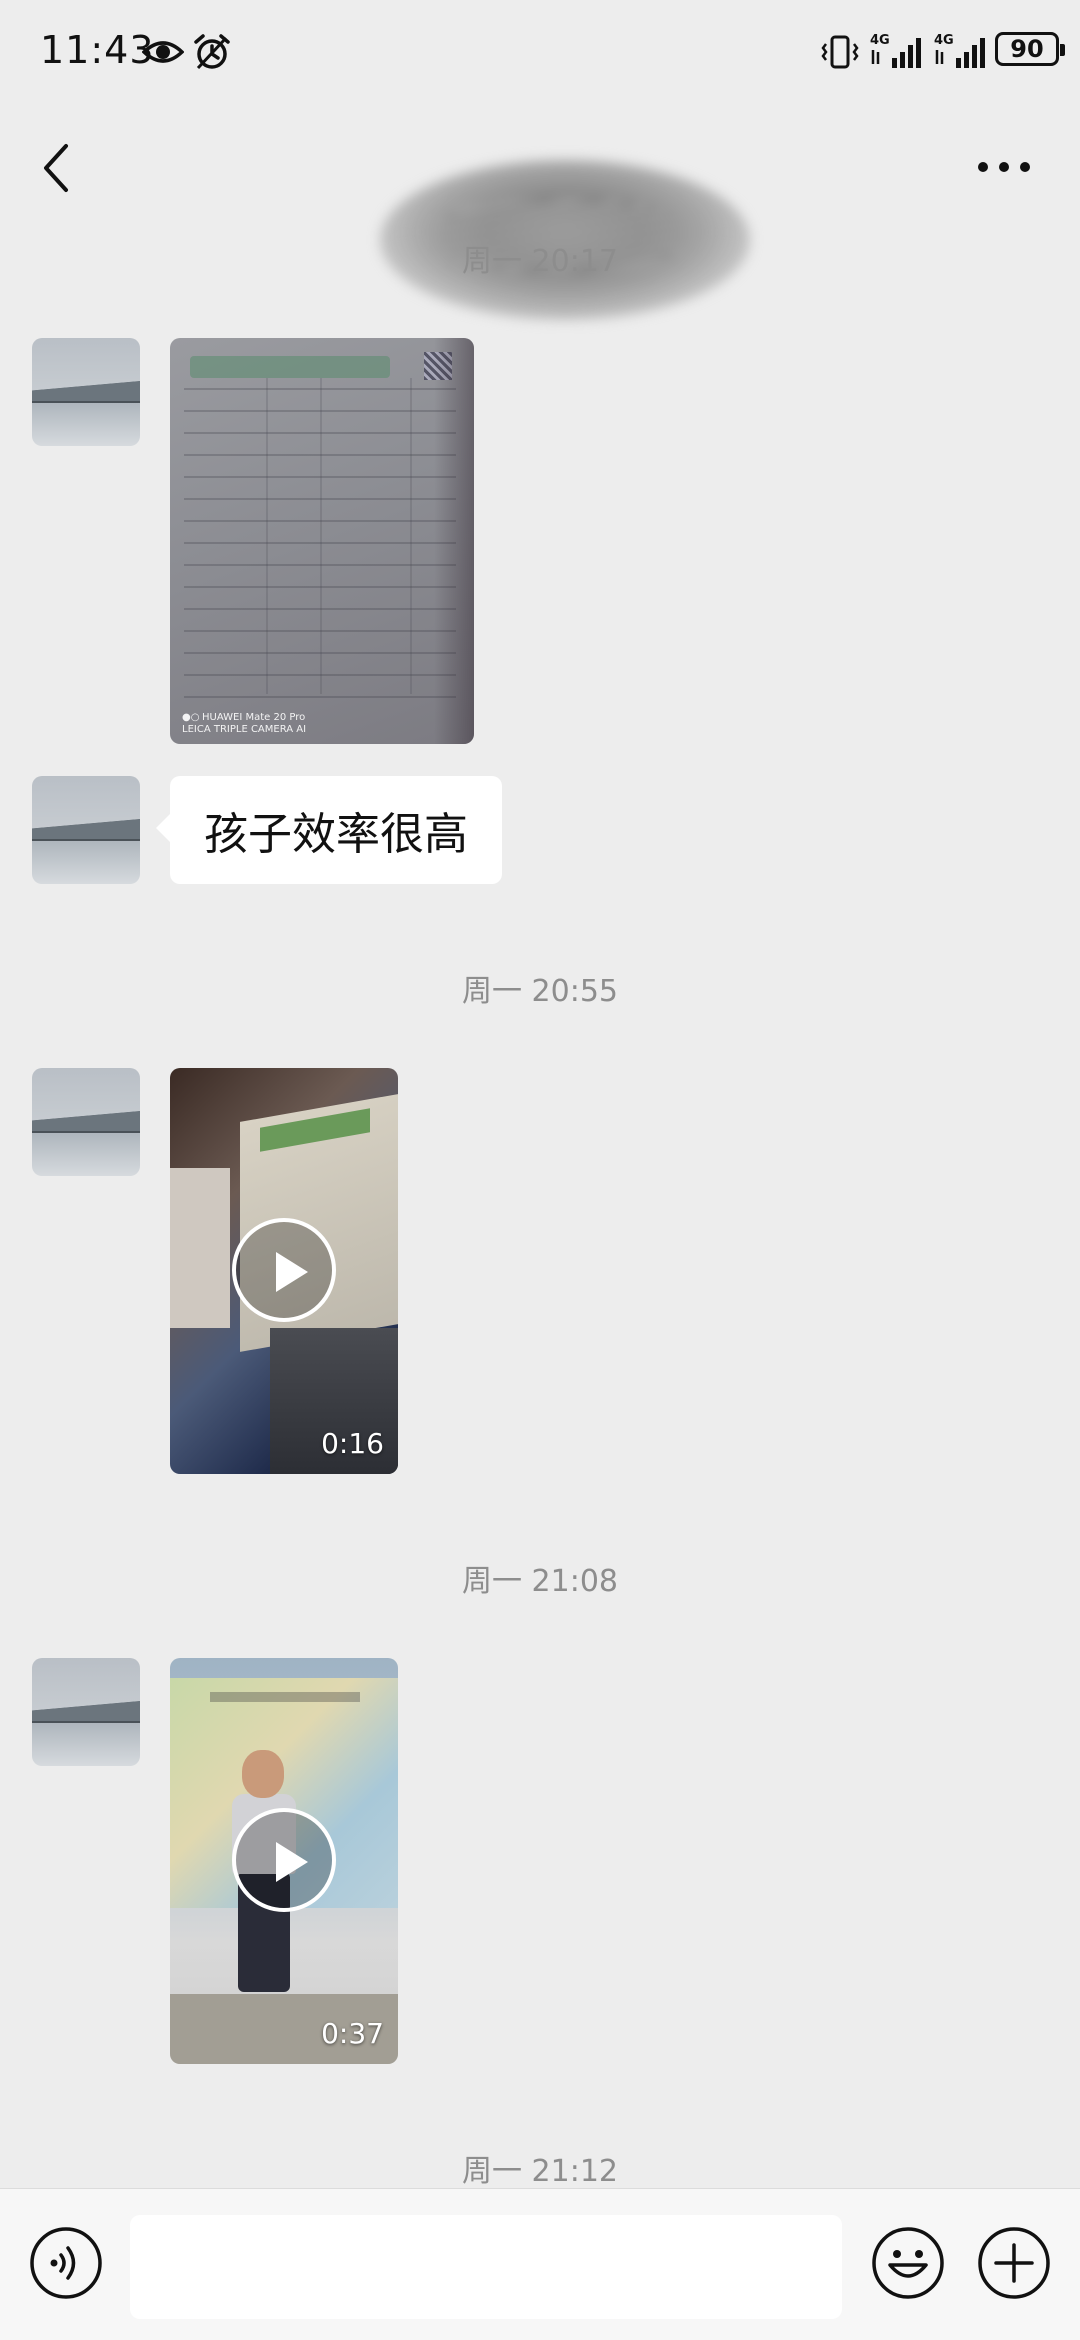 This screenshot has width=1080, height=2340. Describe the element at coordinates (540, 50) in the screenshot. I see `status-bar: 11:43 4G 4G 90` at that location.